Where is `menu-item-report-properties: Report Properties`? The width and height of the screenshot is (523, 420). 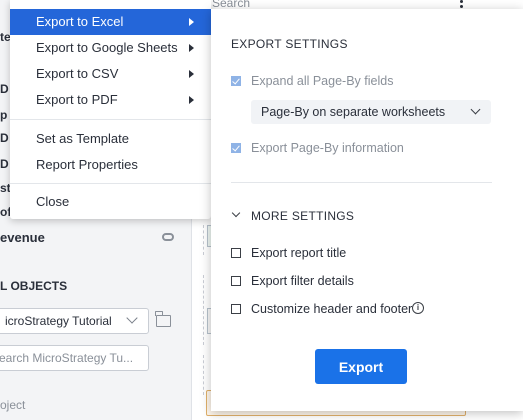 menu-item-report-properties: Report Properties is located at coordinates (110, 165).